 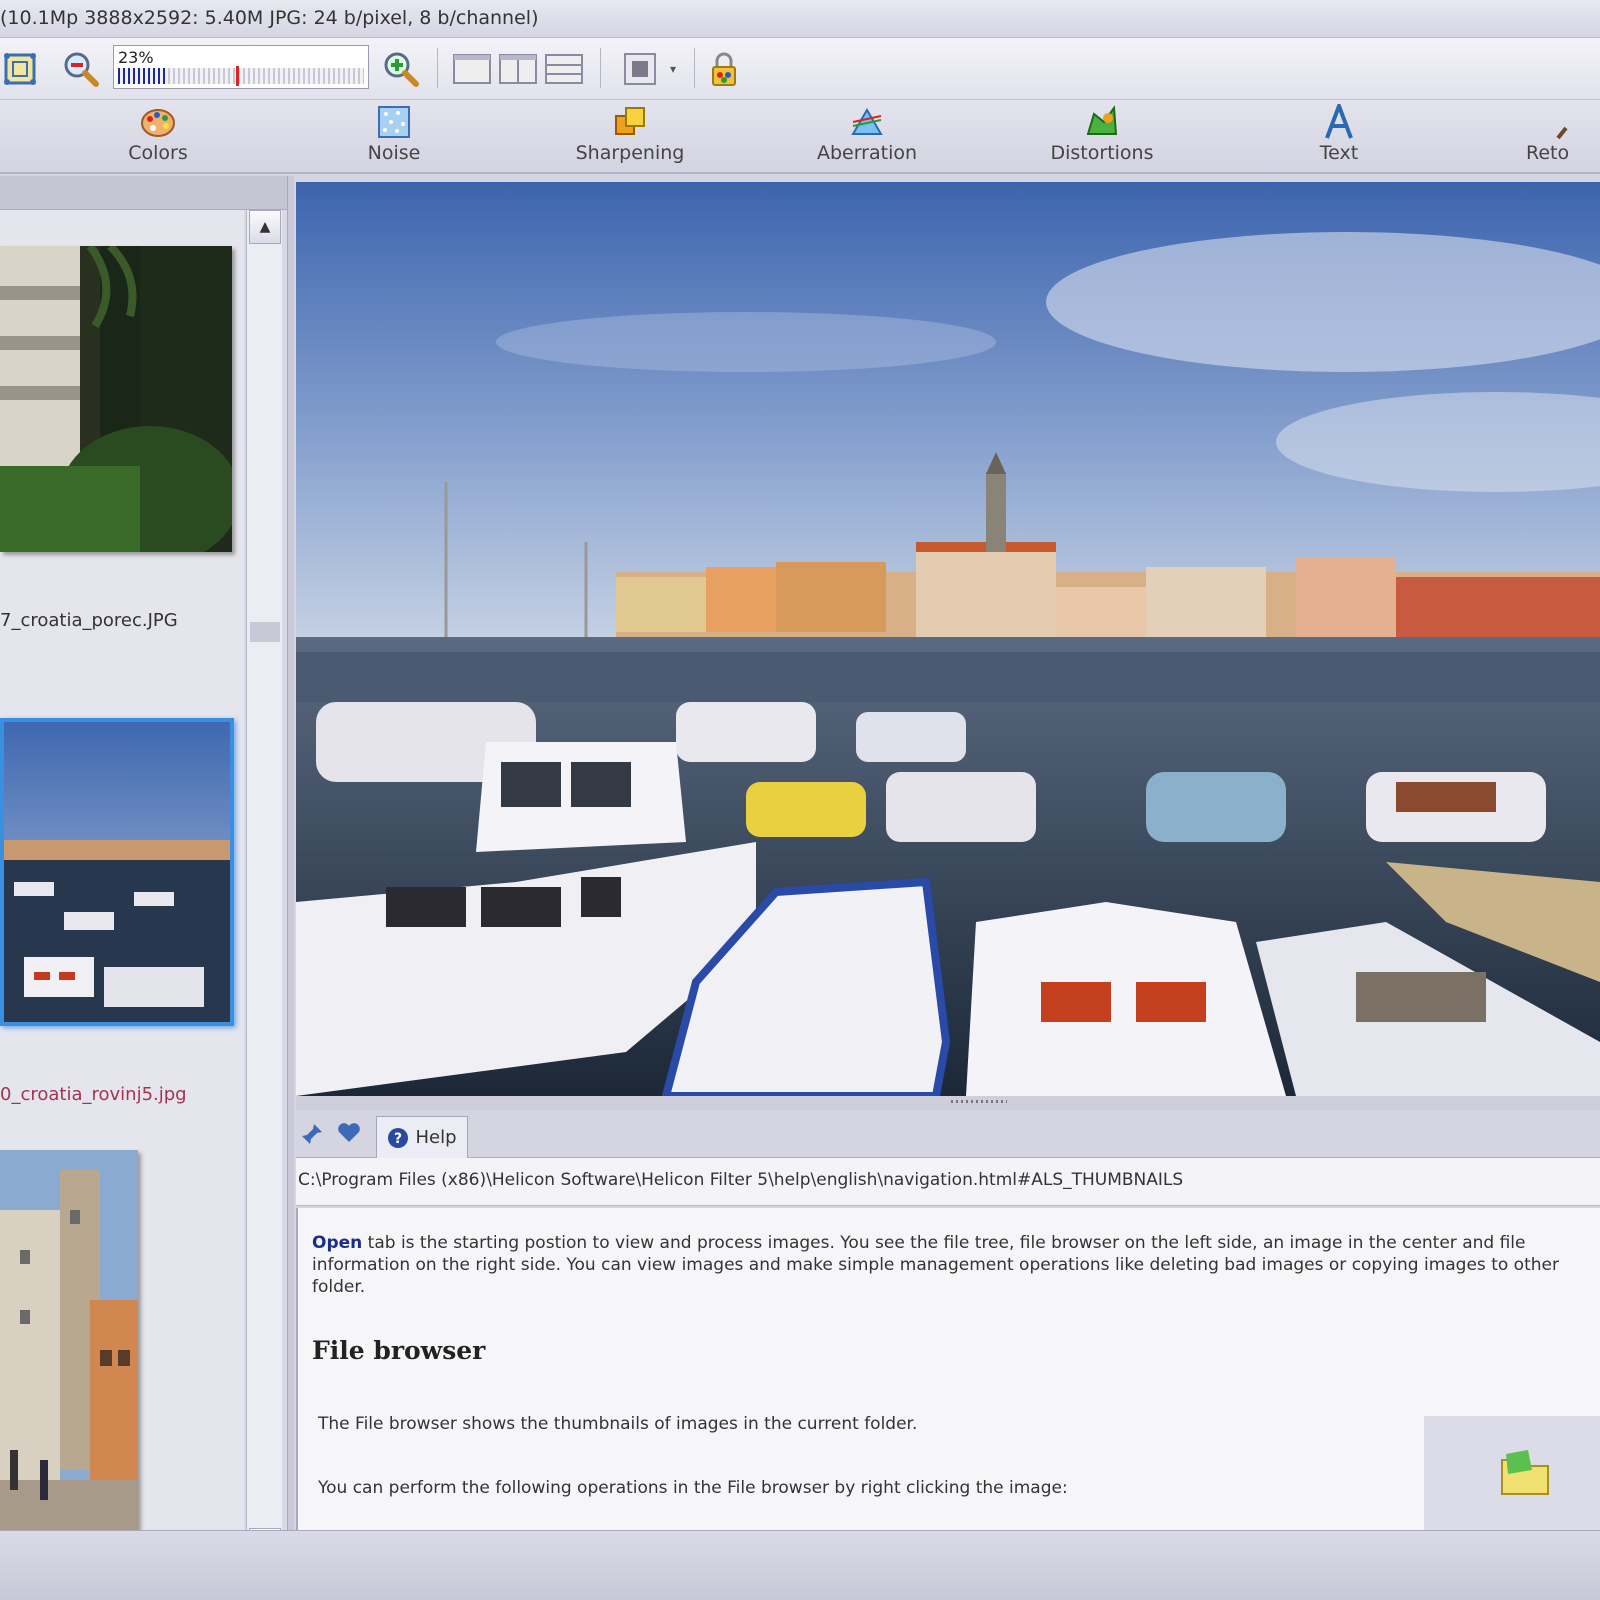 What do you see at coordinates (158, 123) in the screenshot?
I see `palette-icon` at bounding box center [158, 123].